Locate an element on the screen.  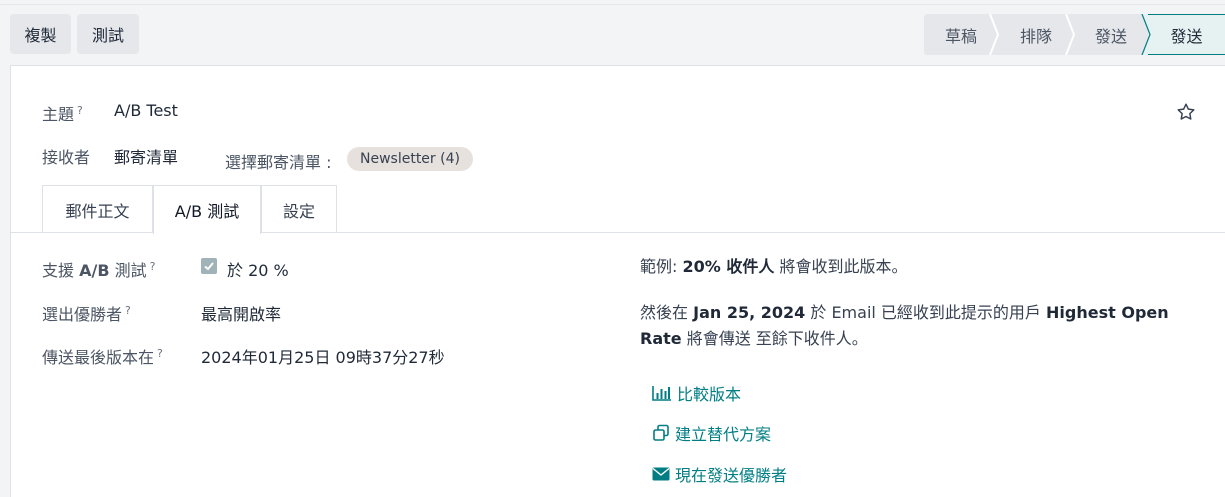
tab-settings: 設定 is located at coordinates (299, 209).